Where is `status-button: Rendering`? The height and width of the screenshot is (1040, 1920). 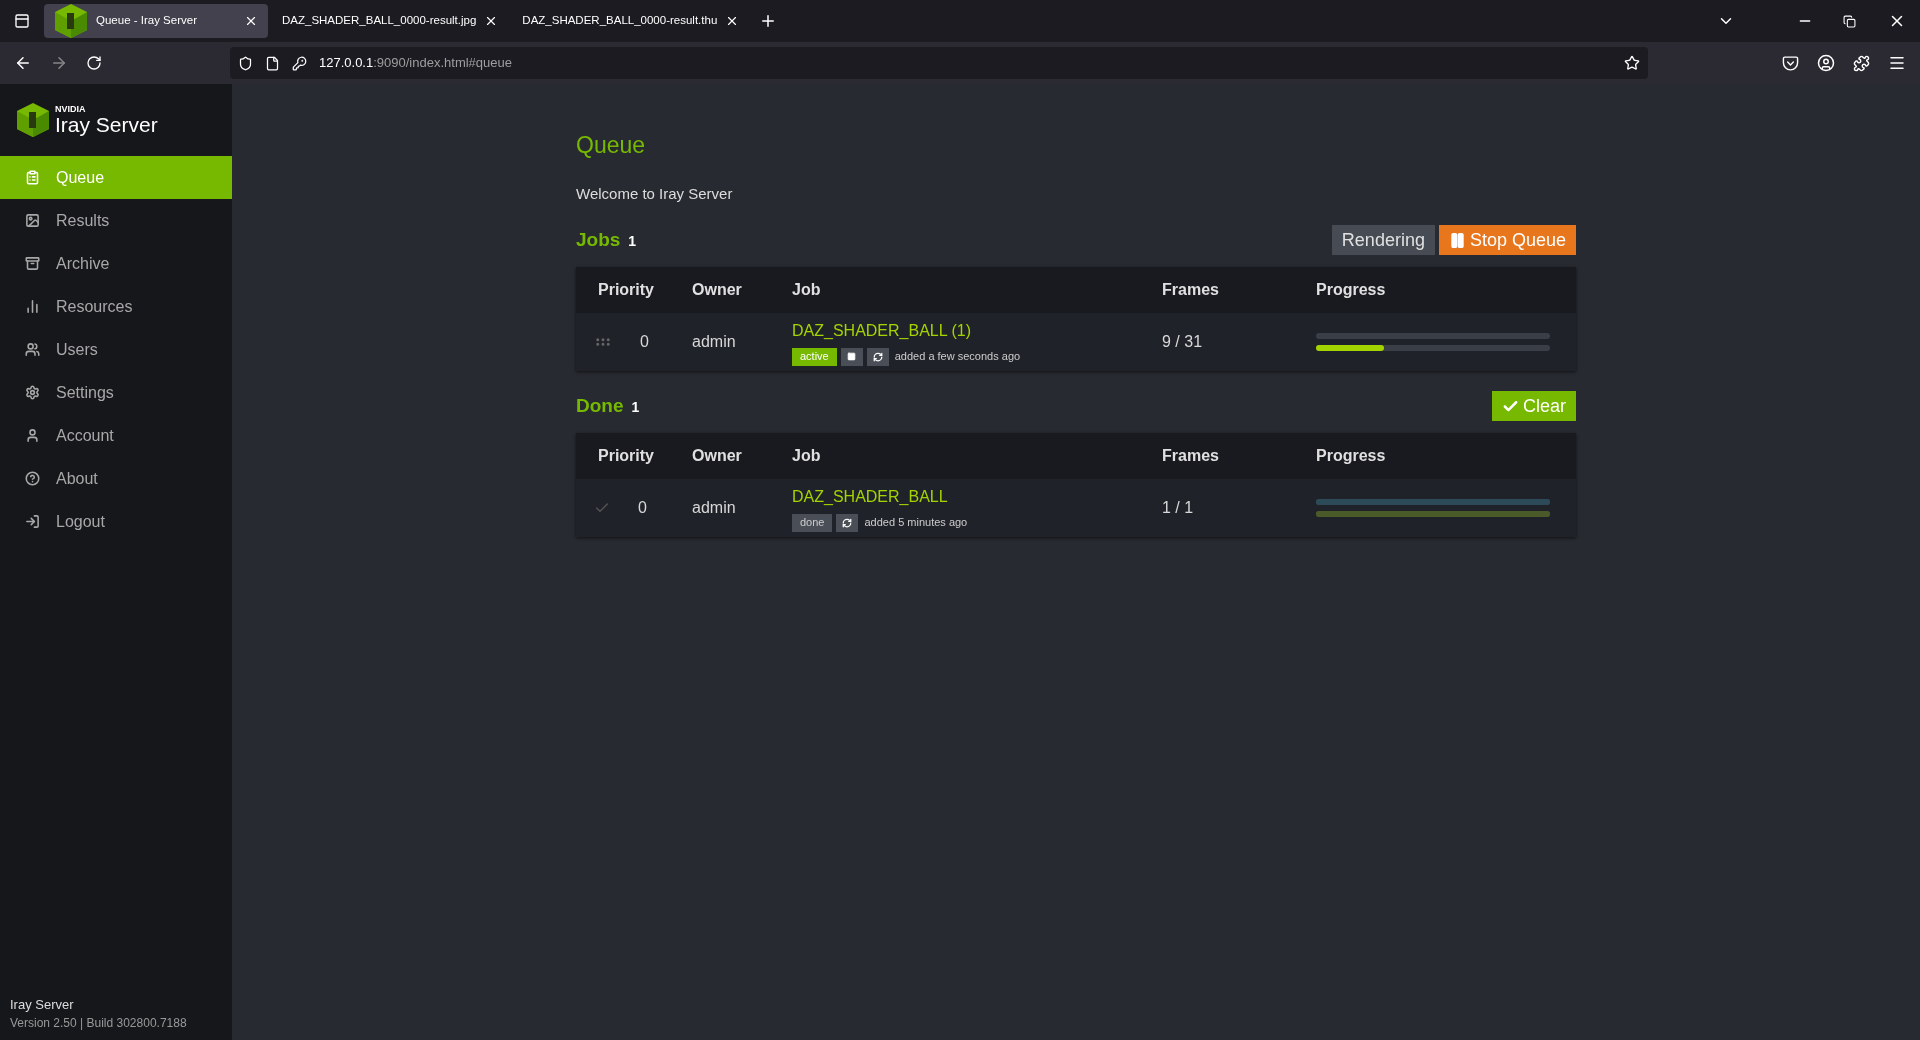 status-button: Rendering is located at coordinates (1383, 240).